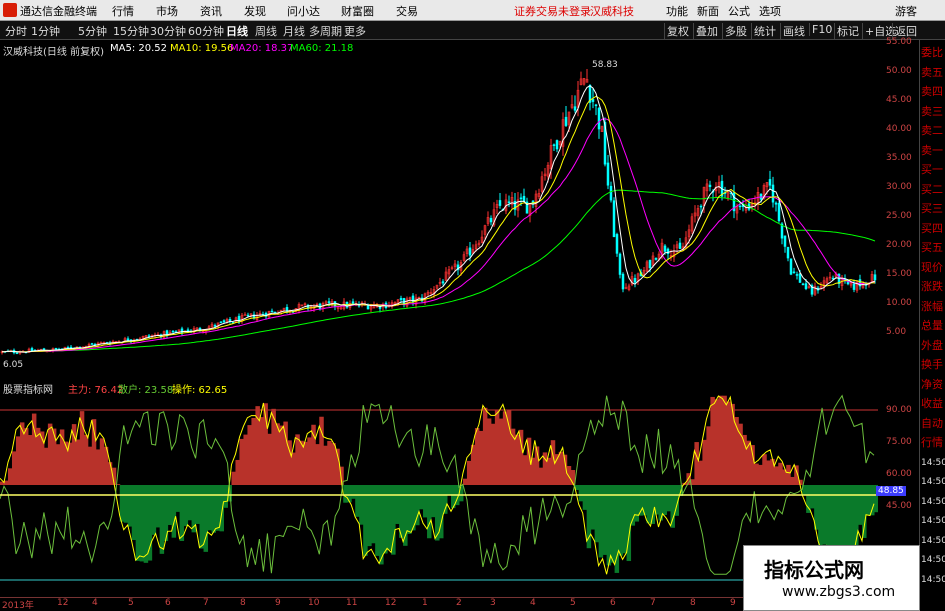 This screenshot has width=945, height=611. What do you see at coordinates (168, 31) in the screenshot?
I see `tab-30min: 30分钟` at bounding box center [168, 31].